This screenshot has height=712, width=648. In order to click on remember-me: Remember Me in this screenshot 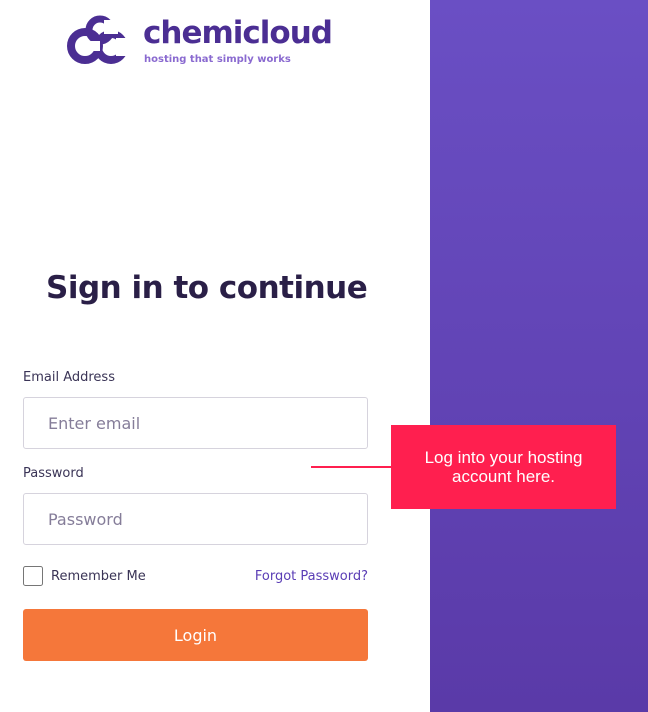, I will do `click(84, 576)`.